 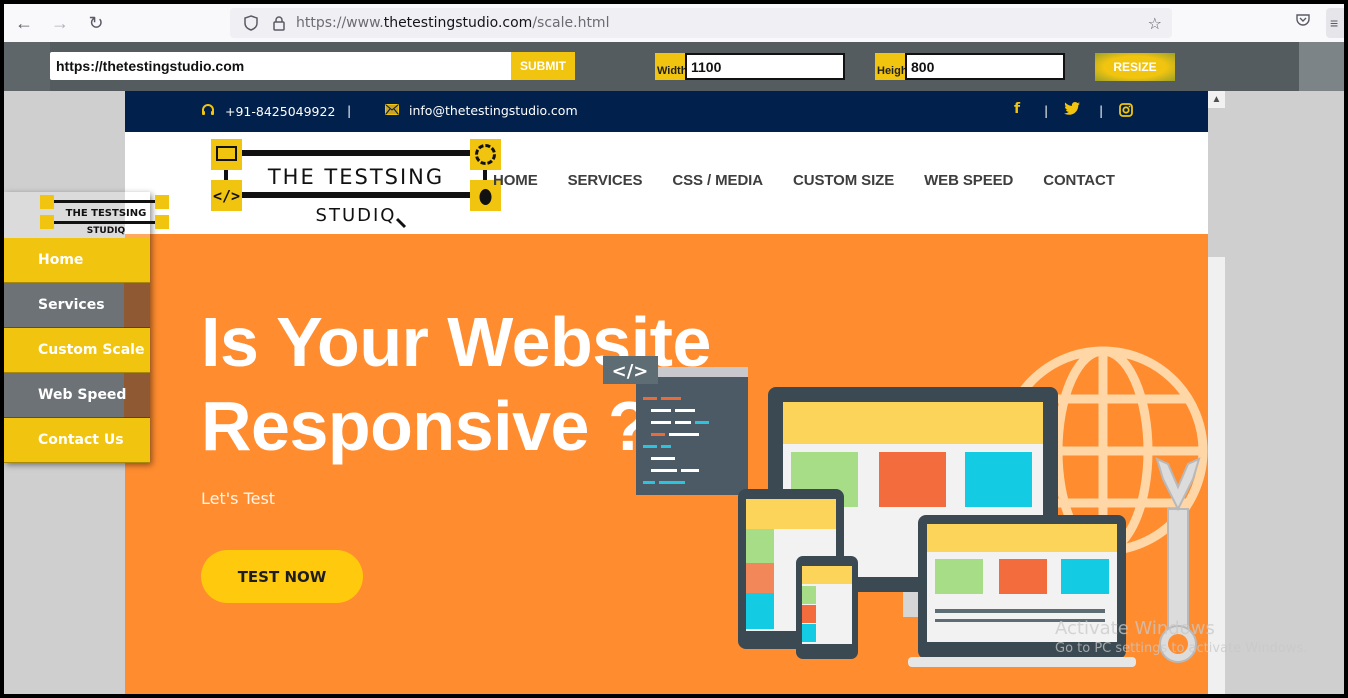 What do you see at coordinates (630, 371) in the screenshot?
I see `code-tag: </>` at bounding box center [630, 371].